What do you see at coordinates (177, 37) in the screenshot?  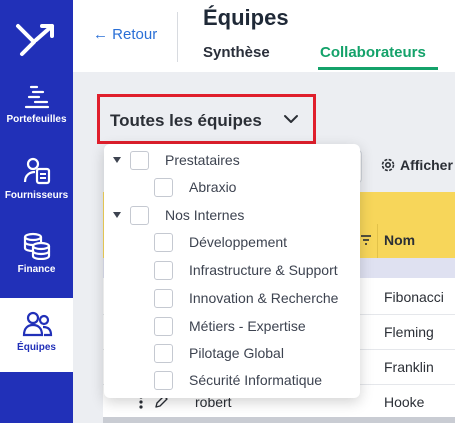 I see `header-divider` at bounding box center [177, 37].